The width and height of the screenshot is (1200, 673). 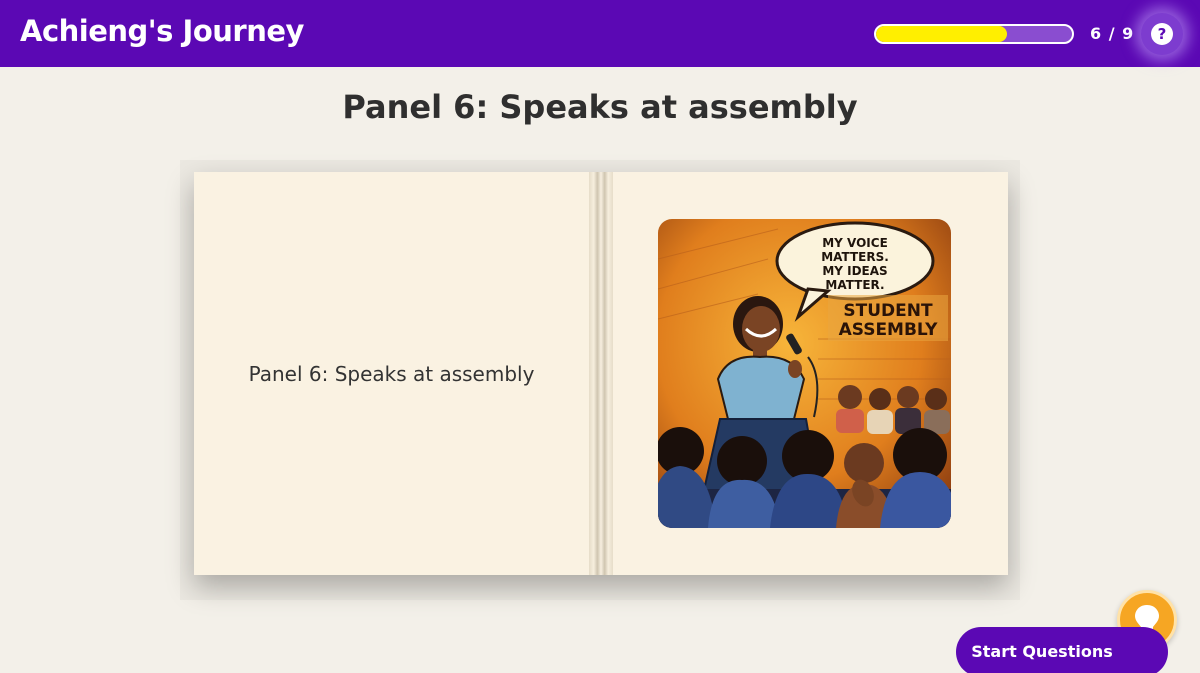 I want to click on sign-line-1: STUDENT, so click(x=888, y=311).